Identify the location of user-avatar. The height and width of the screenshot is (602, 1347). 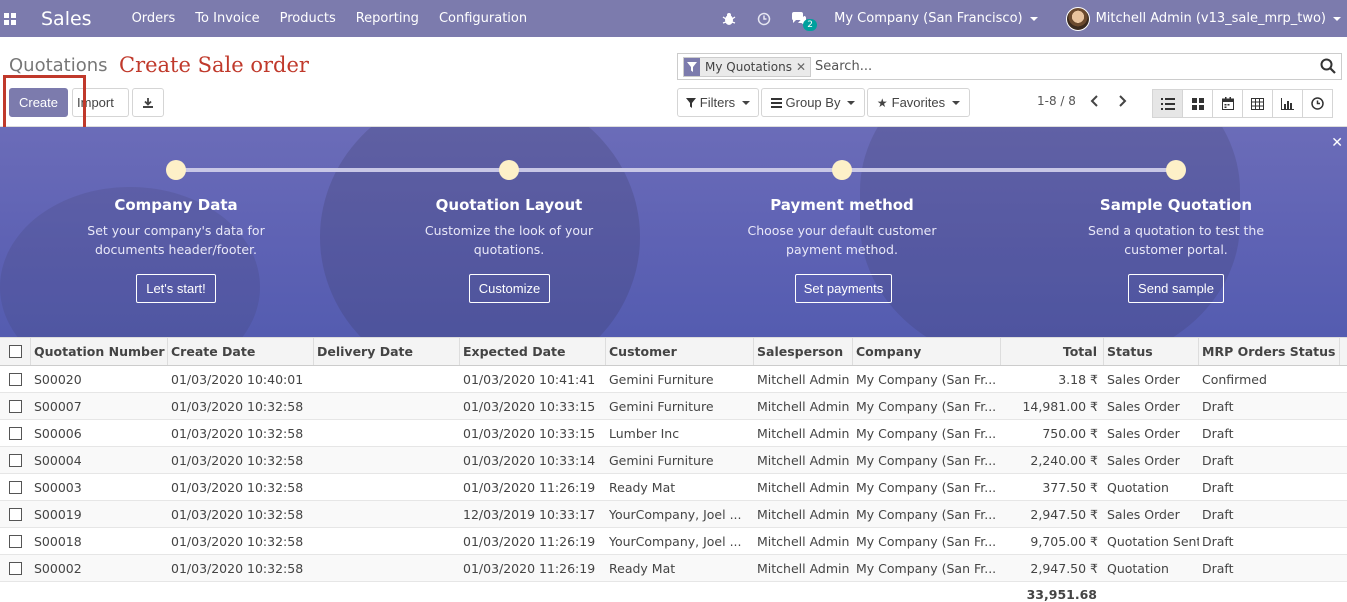
(1077, 18).